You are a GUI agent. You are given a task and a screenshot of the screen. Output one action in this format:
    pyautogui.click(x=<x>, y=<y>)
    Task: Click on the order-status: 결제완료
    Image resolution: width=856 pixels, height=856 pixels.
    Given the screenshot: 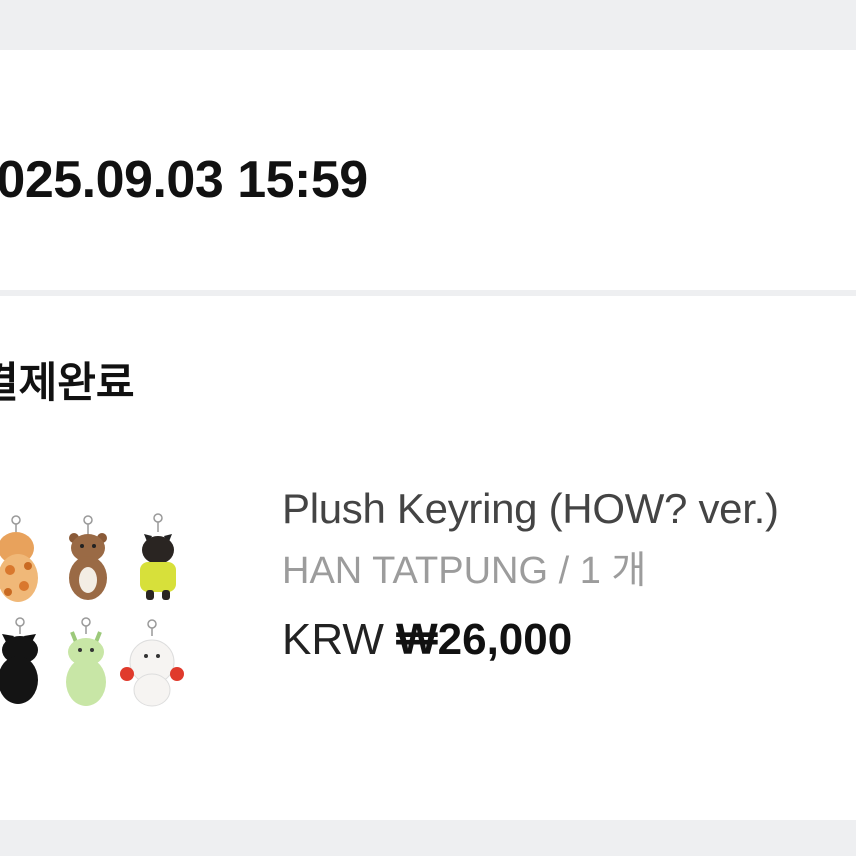 What is the action you would take?
    pyautogui.click(x=67, y=382)
    